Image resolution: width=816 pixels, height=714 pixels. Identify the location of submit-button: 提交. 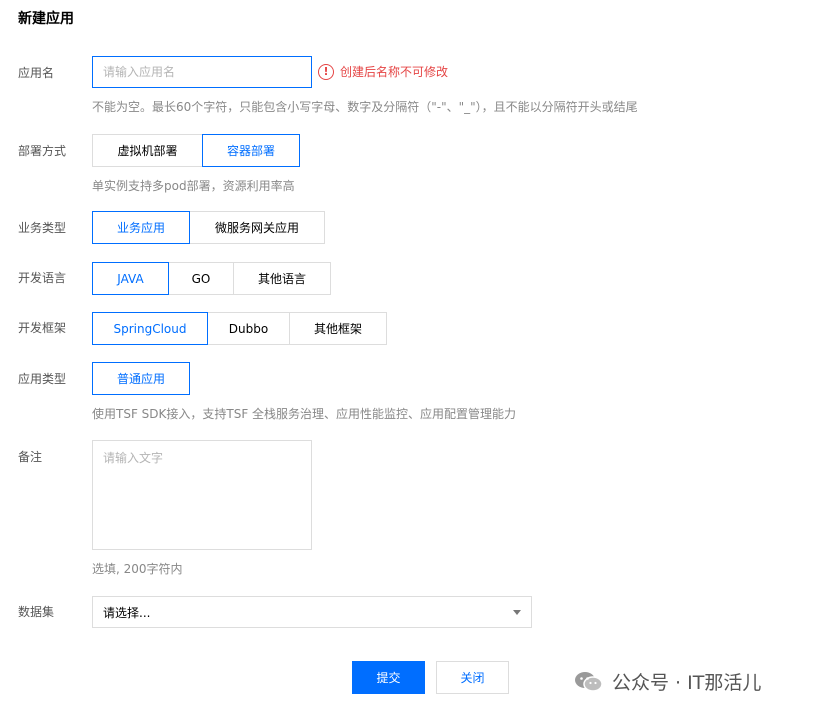
(388, 677).